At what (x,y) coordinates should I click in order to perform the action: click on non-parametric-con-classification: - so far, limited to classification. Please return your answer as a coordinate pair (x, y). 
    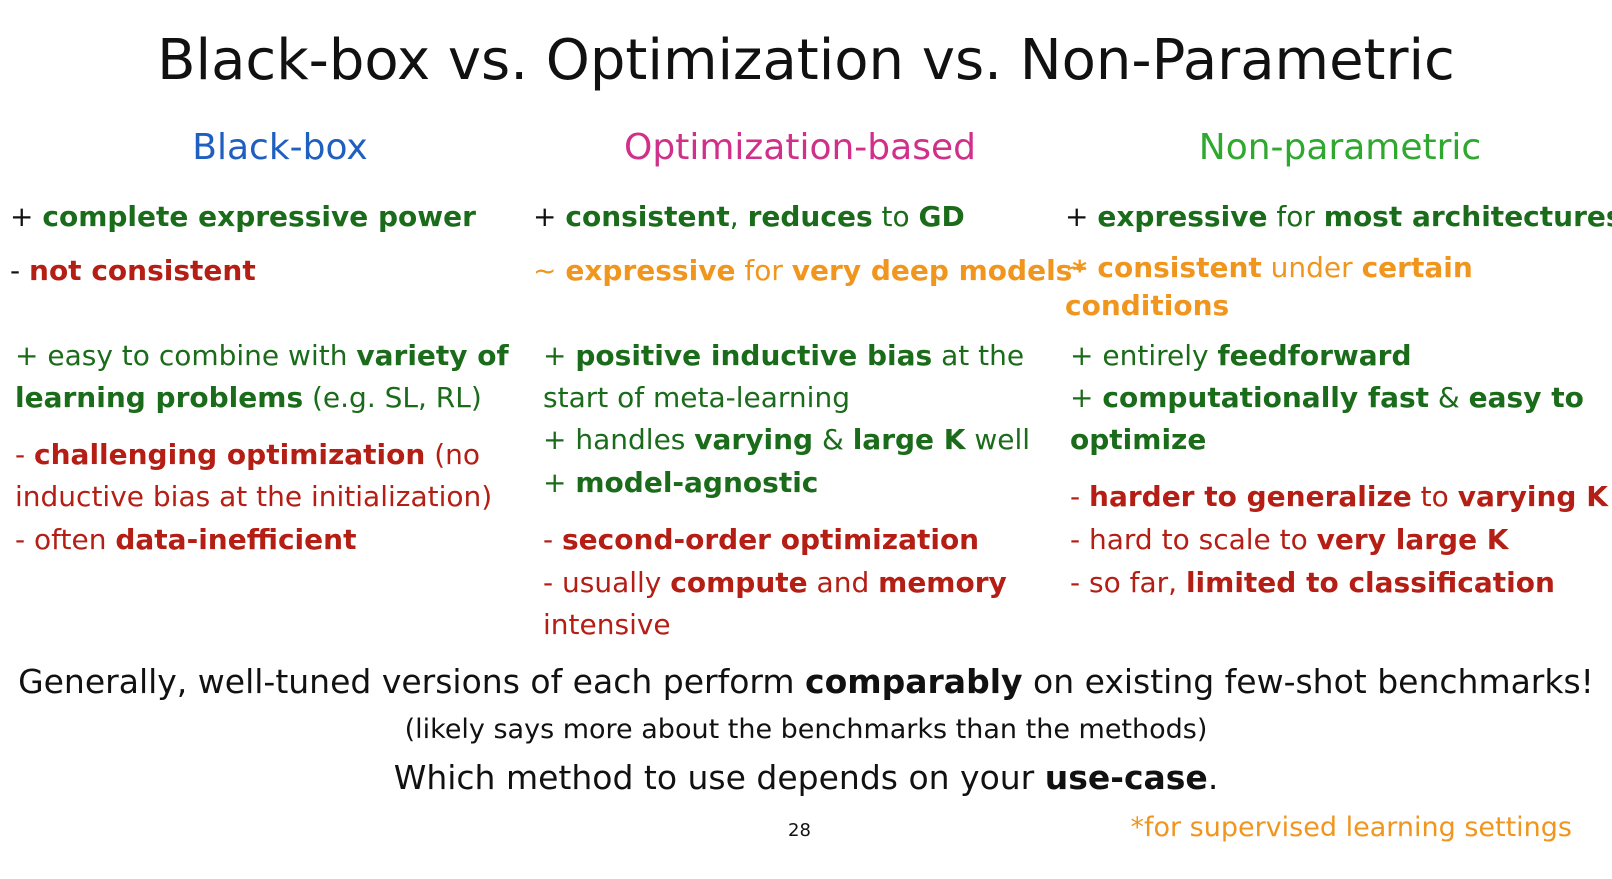
    Looking at the image, I should click on (1312, 582).